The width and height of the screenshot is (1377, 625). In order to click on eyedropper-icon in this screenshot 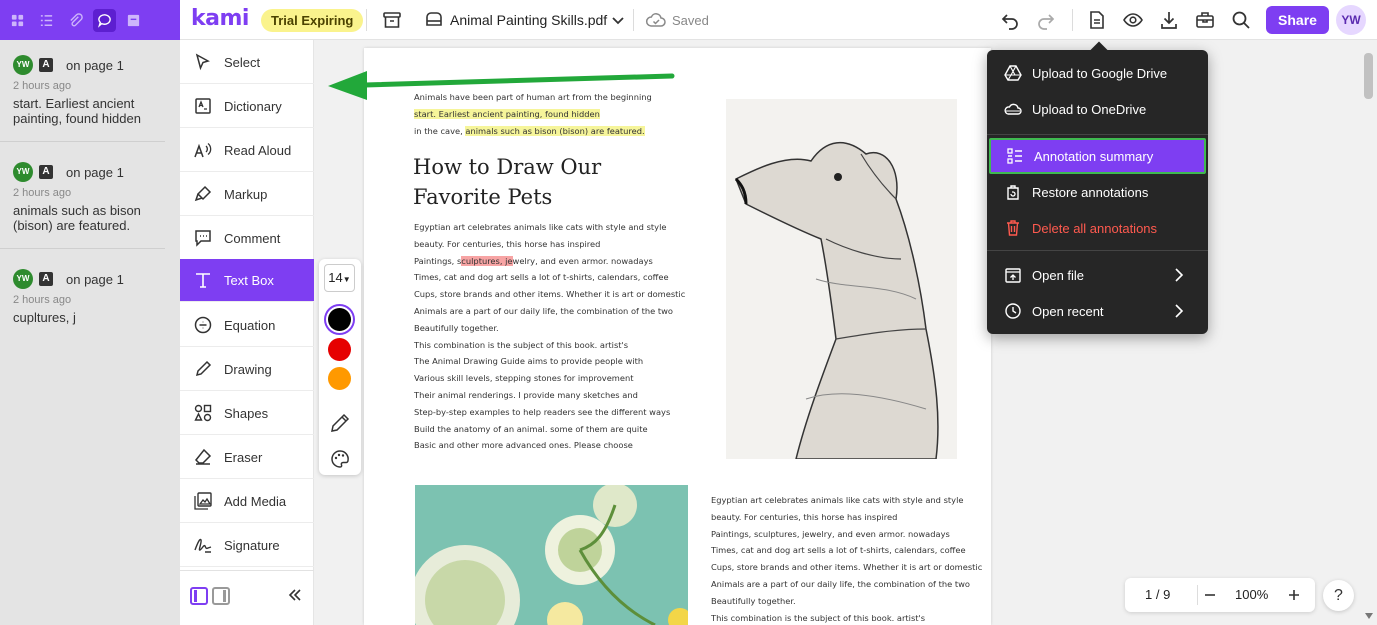, I will do `click(340, 423)`.